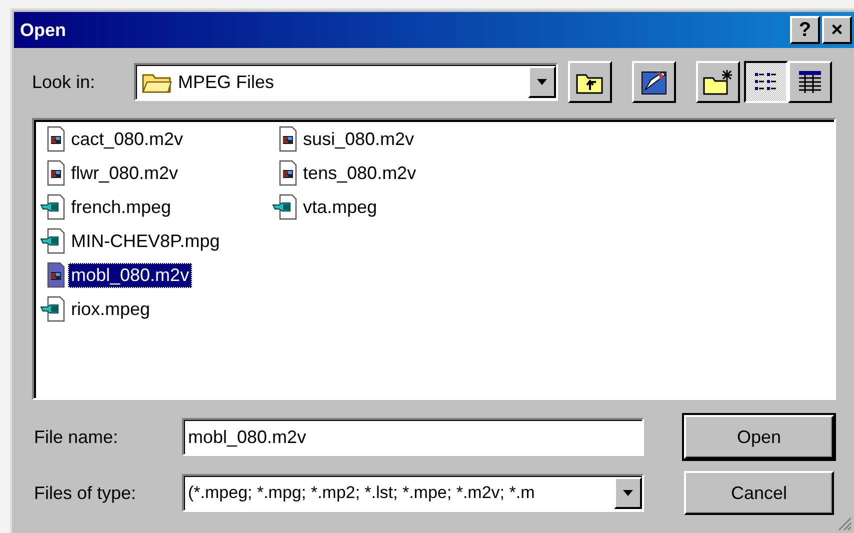 The width and height of the screenshot is (854, 533). I want to click on cancel-button: Cancel, so click(759, 493).